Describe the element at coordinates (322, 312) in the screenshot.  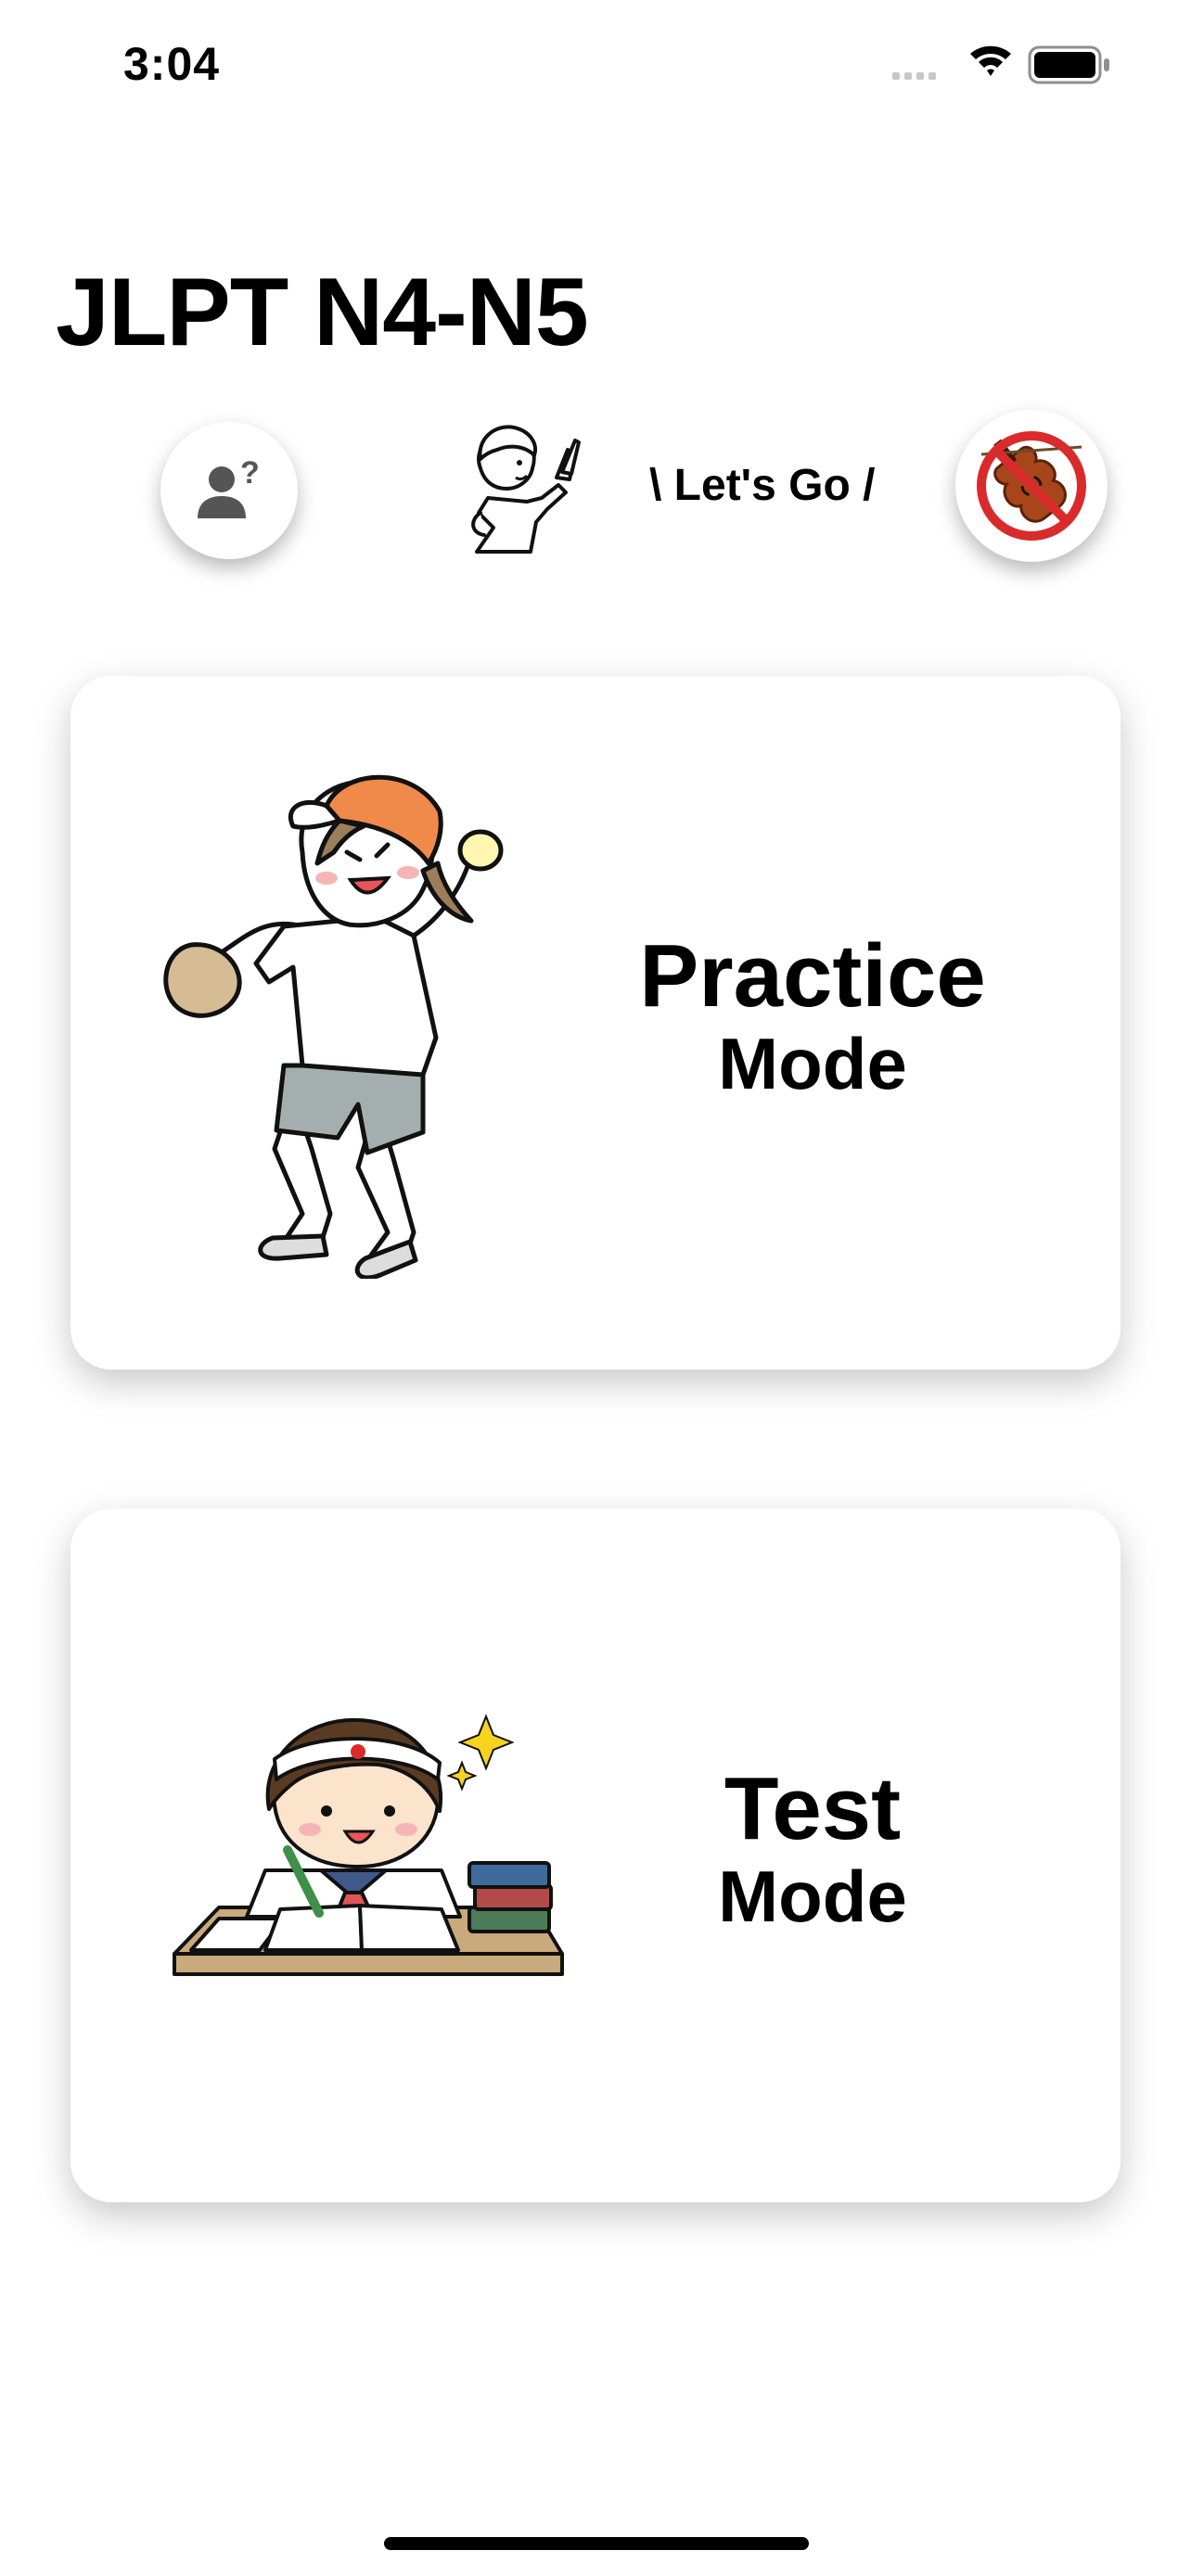
I see `page-title: JLPT N4-N5` at that location.